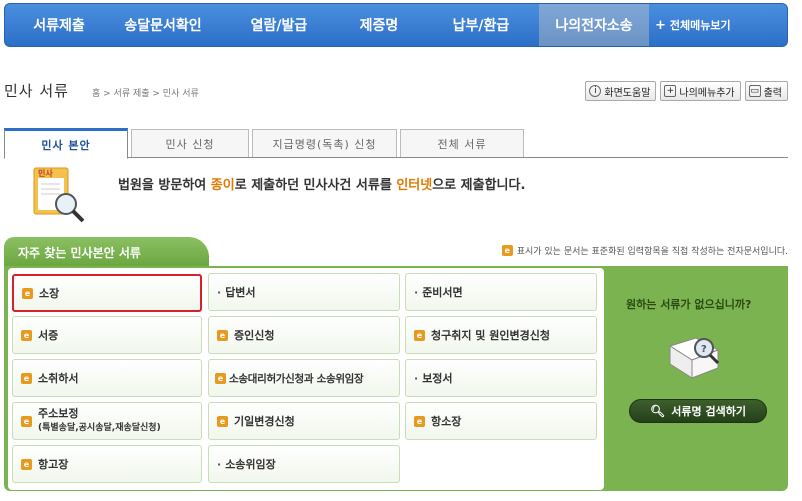 Image resolution: width=802 pixels, height=501 pixels. I want to click on doc-sublabel: (특별송달,공시송달,재송달신청), so click(99, 428).